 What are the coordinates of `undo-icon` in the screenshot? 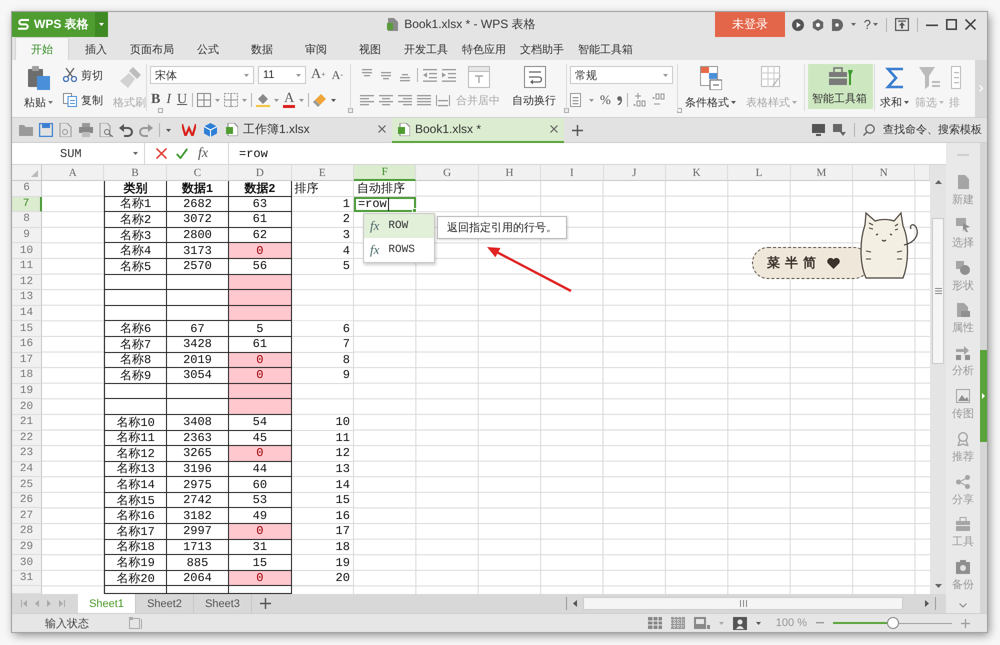 It's located at (126, 130).